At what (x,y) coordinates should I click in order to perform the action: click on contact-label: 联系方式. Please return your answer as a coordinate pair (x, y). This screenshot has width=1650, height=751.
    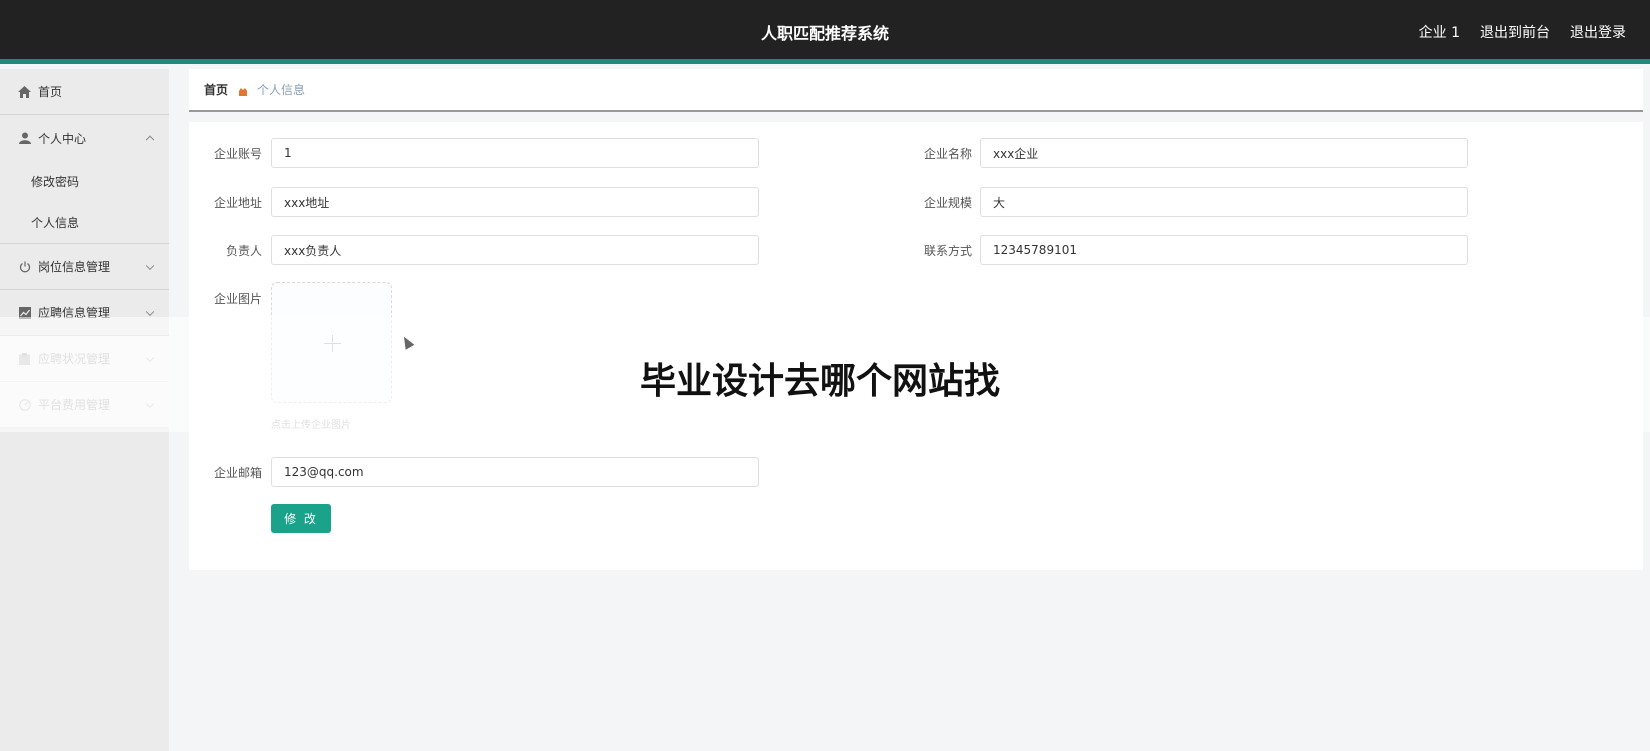
    Looking at the image, I should click on (947, 251).